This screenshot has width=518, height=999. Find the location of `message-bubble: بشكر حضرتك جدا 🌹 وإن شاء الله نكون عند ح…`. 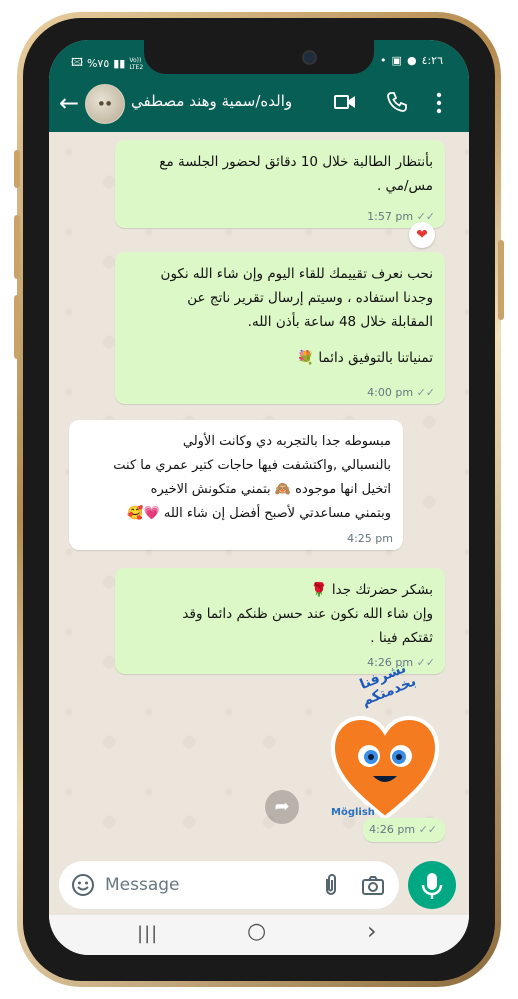

message-bubble: بشكر حضرتك جدا 🌹 وإن شاء الله نكون عند ح… is located at coordinates (280, 621).